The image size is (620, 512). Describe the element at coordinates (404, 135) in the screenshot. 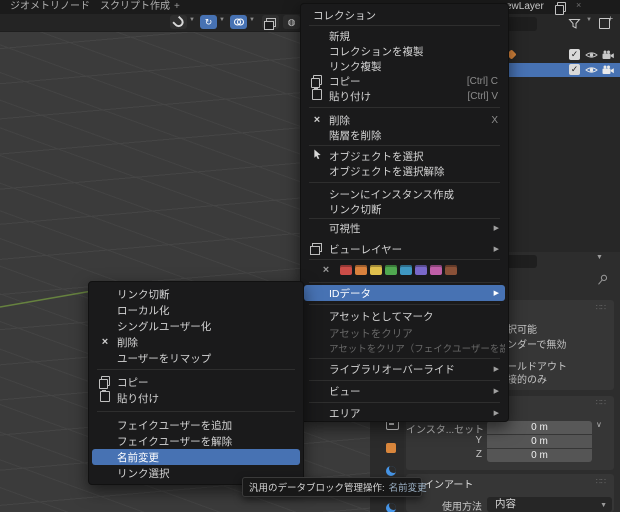

I see `menu-item-delete-hierarchy: 階層を削除` at that location.